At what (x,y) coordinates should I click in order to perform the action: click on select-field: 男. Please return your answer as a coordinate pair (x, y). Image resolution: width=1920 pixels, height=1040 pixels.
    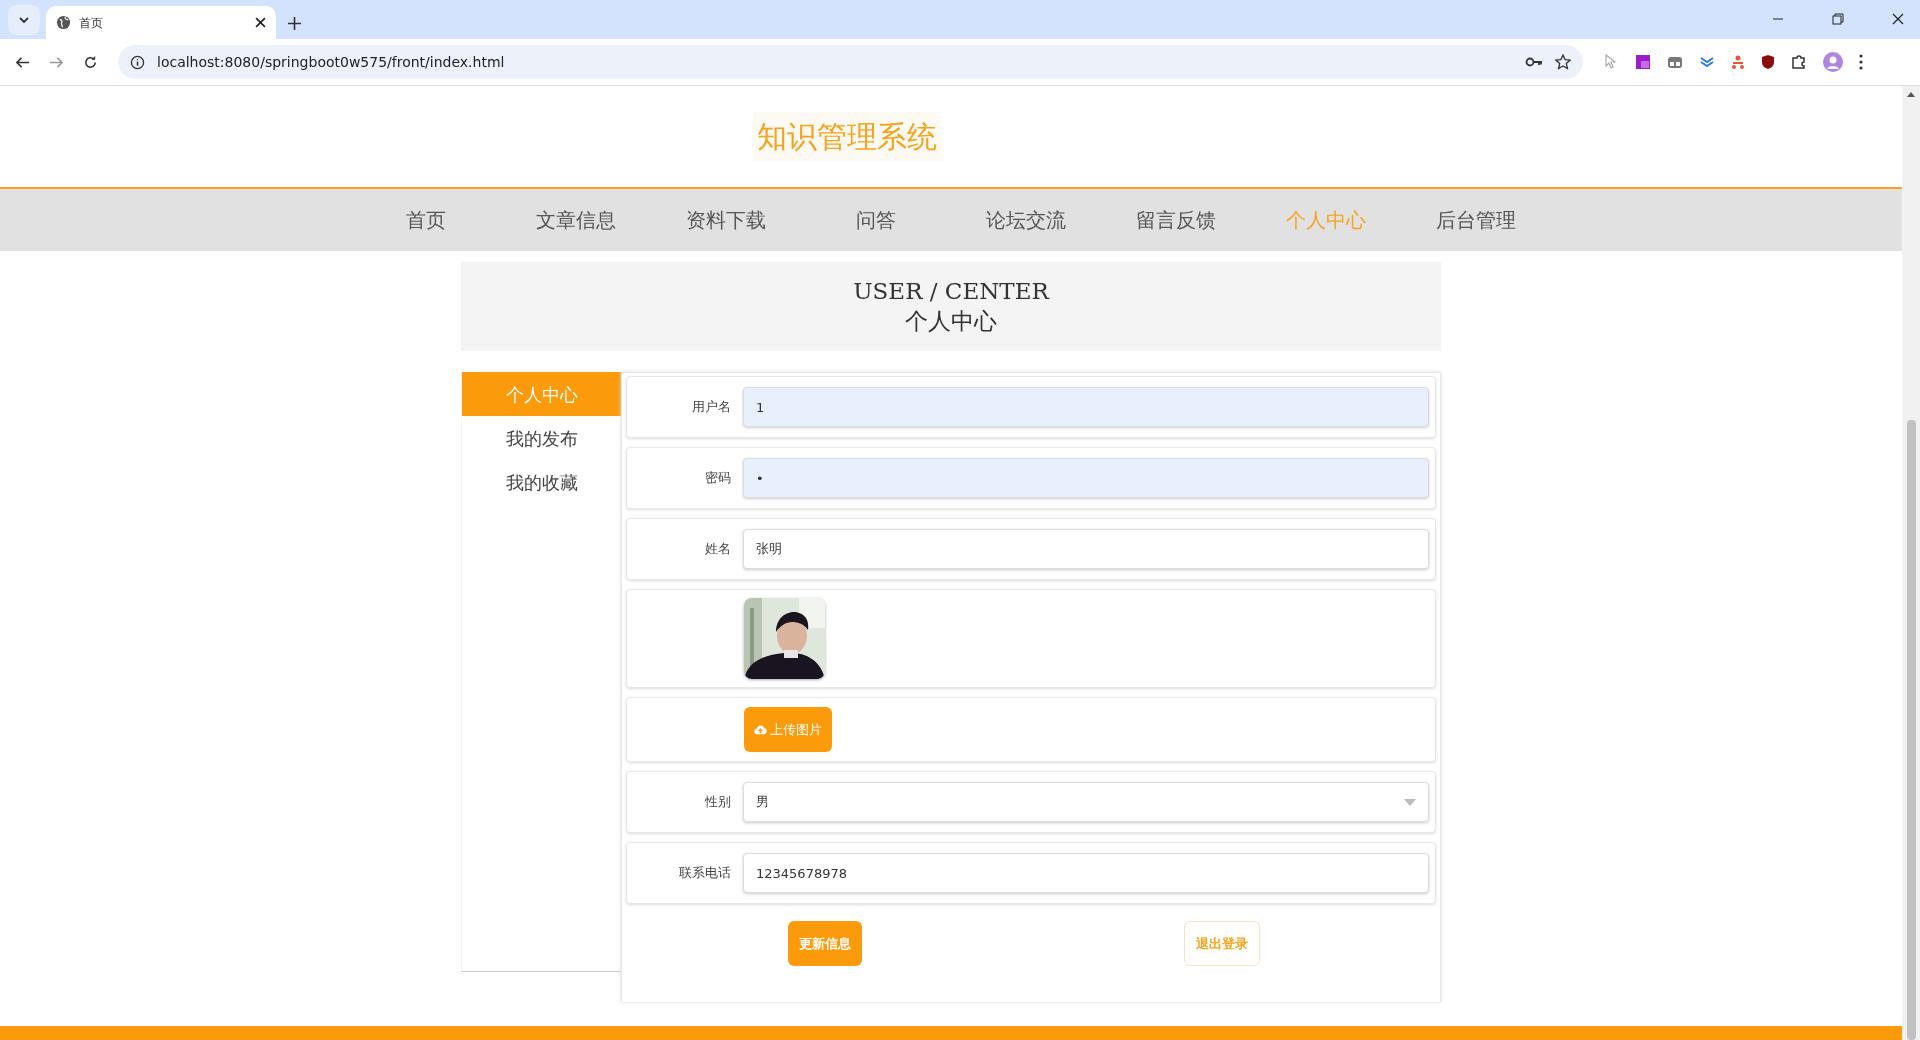
    Looking at the image, I should click on (1086, 802).